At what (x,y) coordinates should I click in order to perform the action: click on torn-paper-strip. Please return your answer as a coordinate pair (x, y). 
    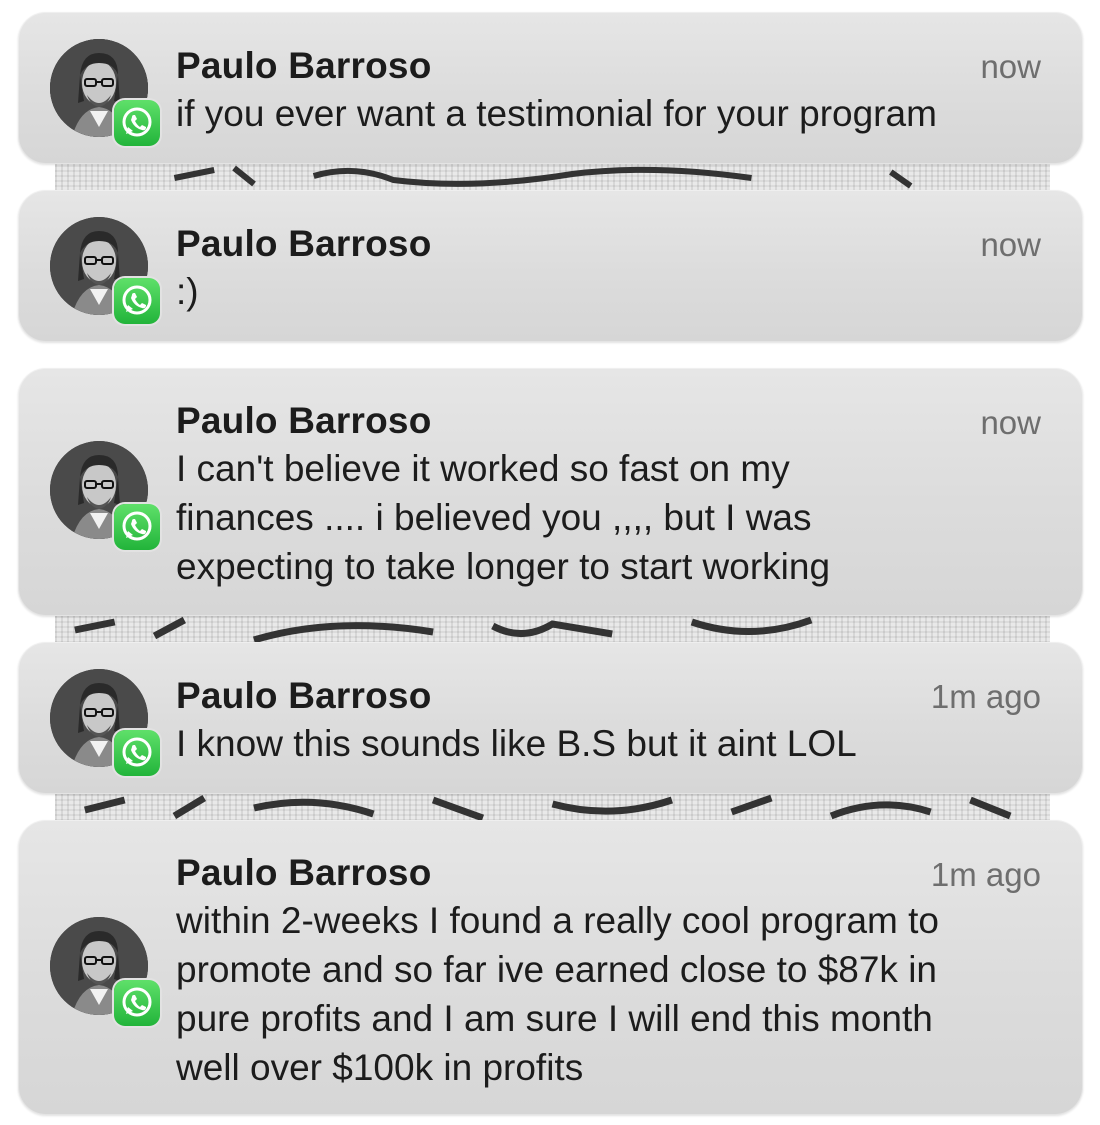
    Looking at the image, I should click on (552, 176).